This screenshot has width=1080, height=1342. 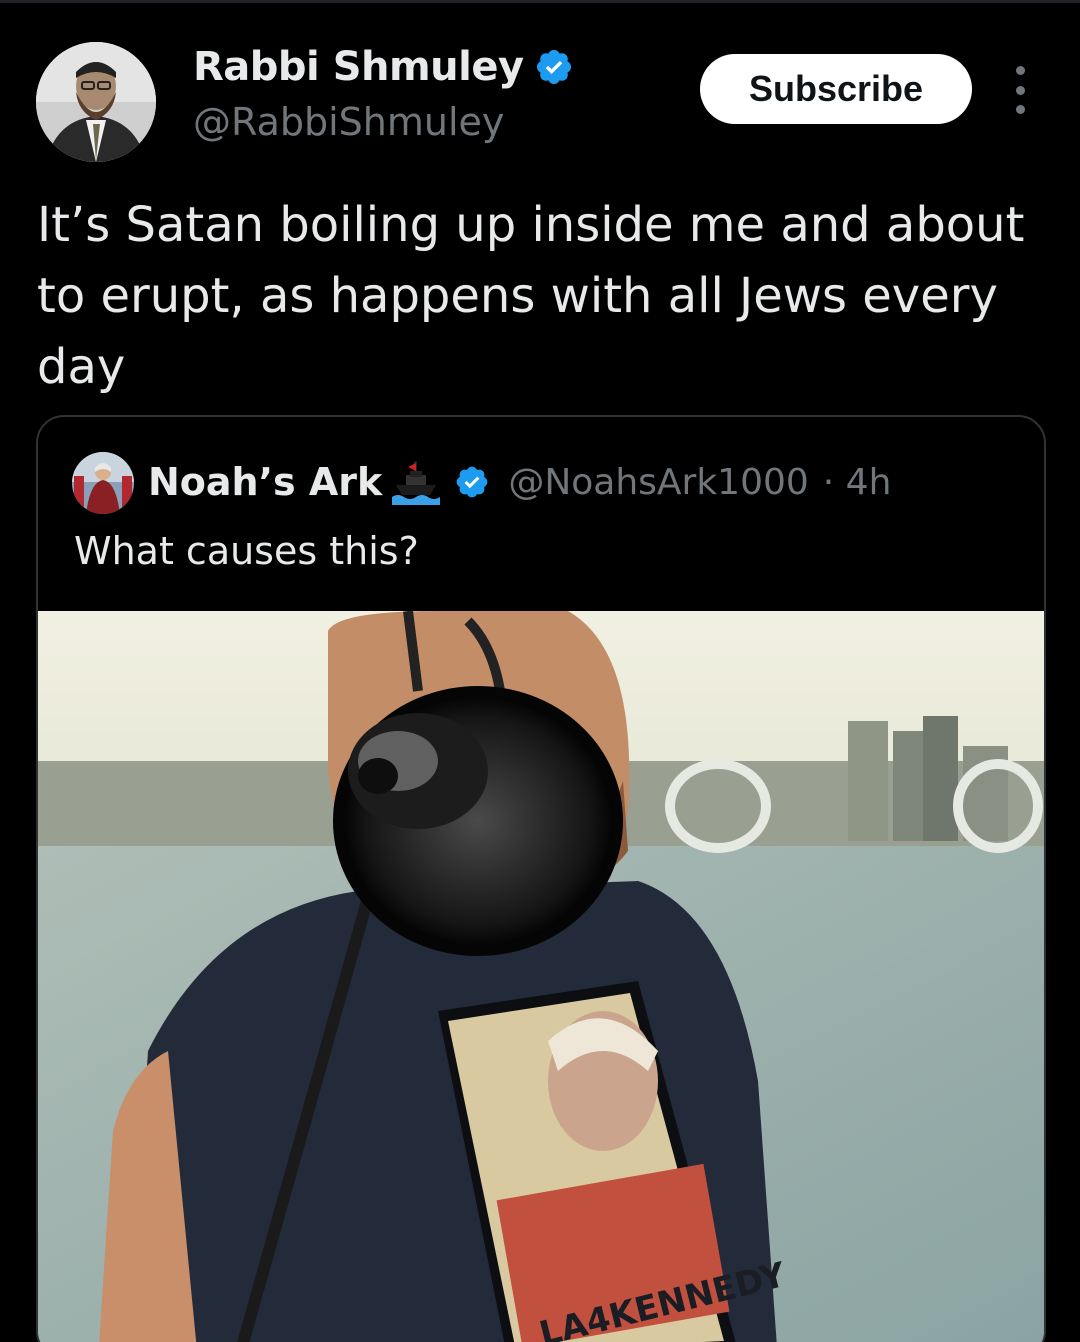 I want to click on ship-icon, so click(x=416, y=483).